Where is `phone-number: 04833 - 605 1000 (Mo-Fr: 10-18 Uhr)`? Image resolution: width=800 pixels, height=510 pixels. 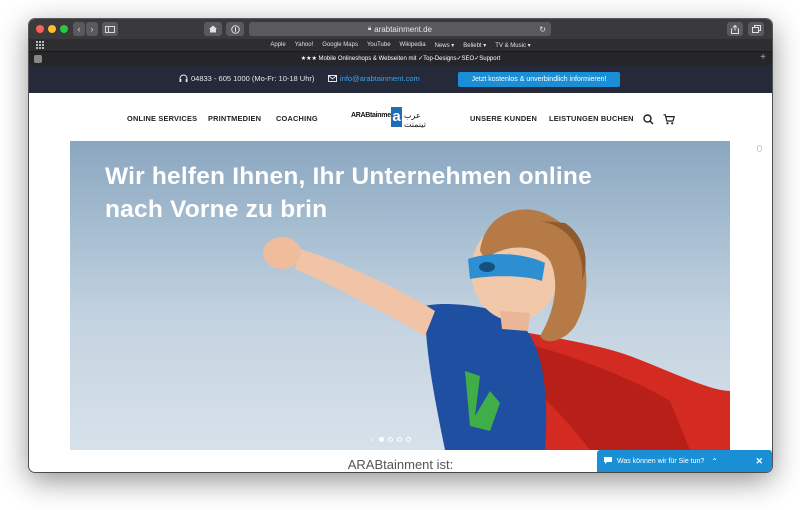 phone-number: 04833 - 605 1000 (Mo-Fr: 10-18 Uhr) is located at coordinates (252, 78).